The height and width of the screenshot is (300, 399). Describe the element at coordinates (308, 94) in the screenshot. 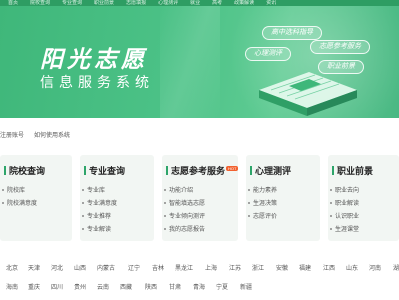

I see `platform-illustration` at that location.